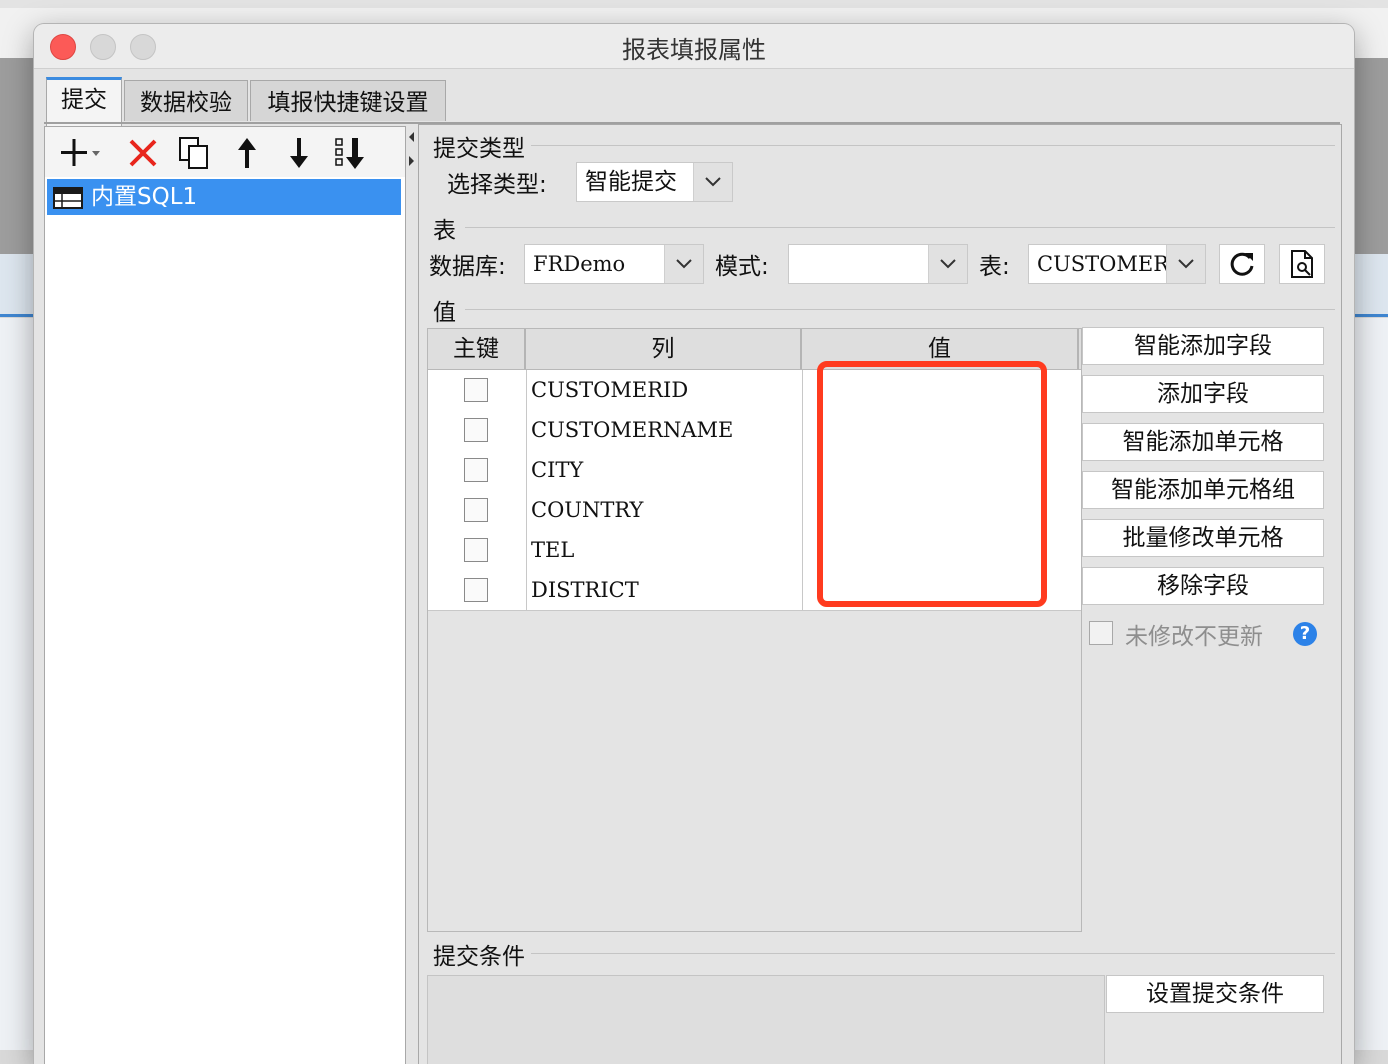 This screenshot has width=1388, height=1064. Describe the element at coordinates (631, 182) in the screenshot. I see `submit-type-value: 智能提交` at that location.